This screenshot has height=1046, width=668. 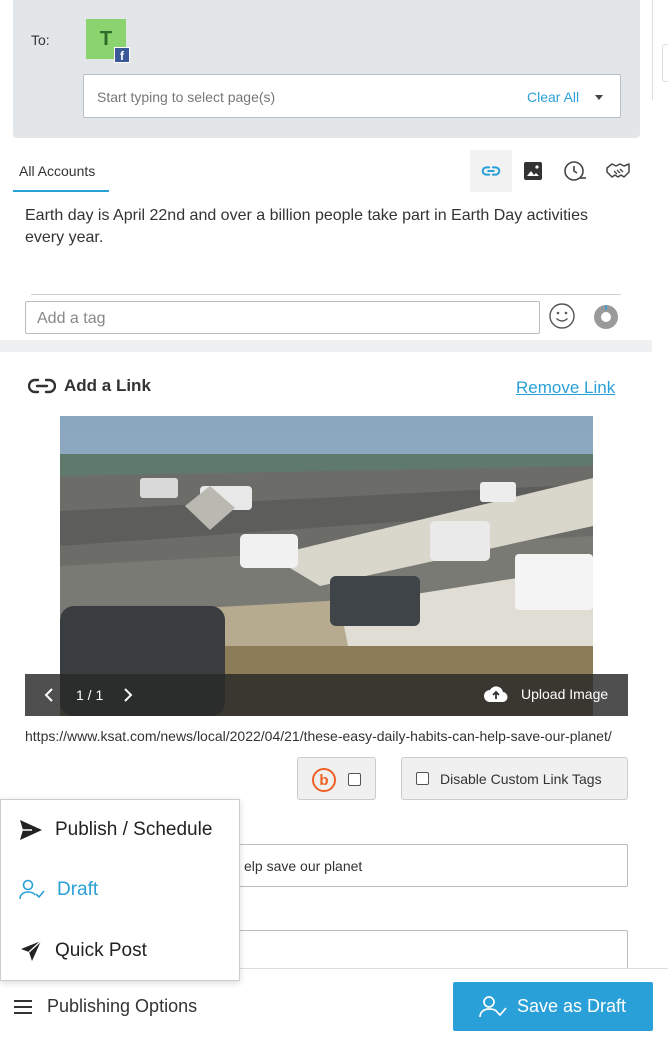 I want to click on save-as-draft-button: Save as Draft, so click(x=553, y=1006).